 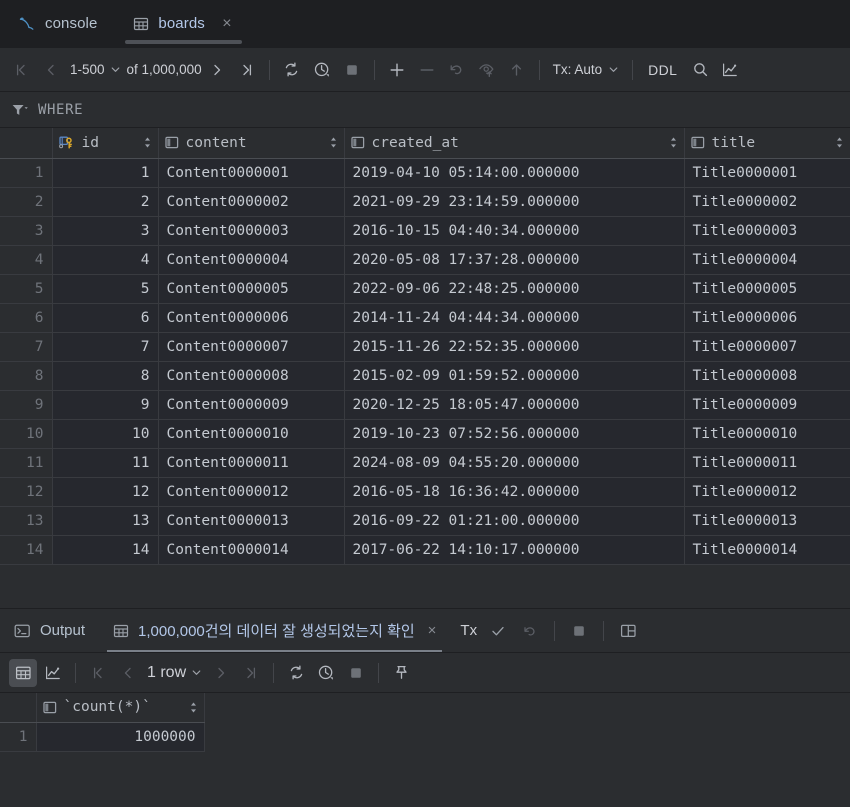 I want to click on cell-created-at: 2016-10-15 04:40:34.000000, so click(x=514, y=231).